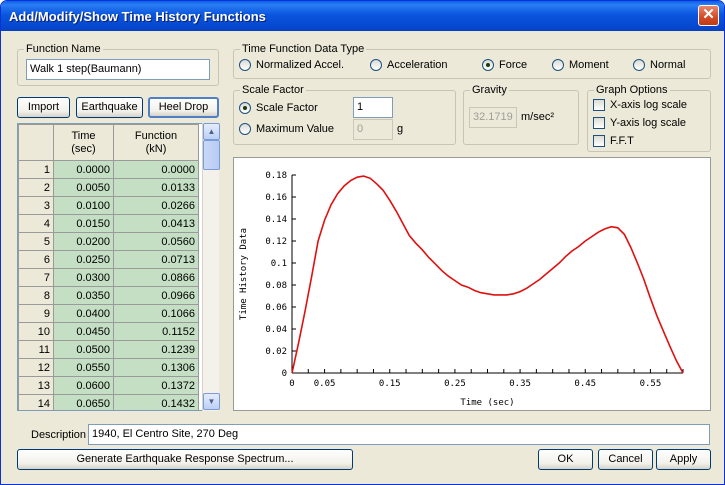  Describe the element at coordinates (83, 313) in the screenshot. I see `time-cell: 0.0400` at that location.